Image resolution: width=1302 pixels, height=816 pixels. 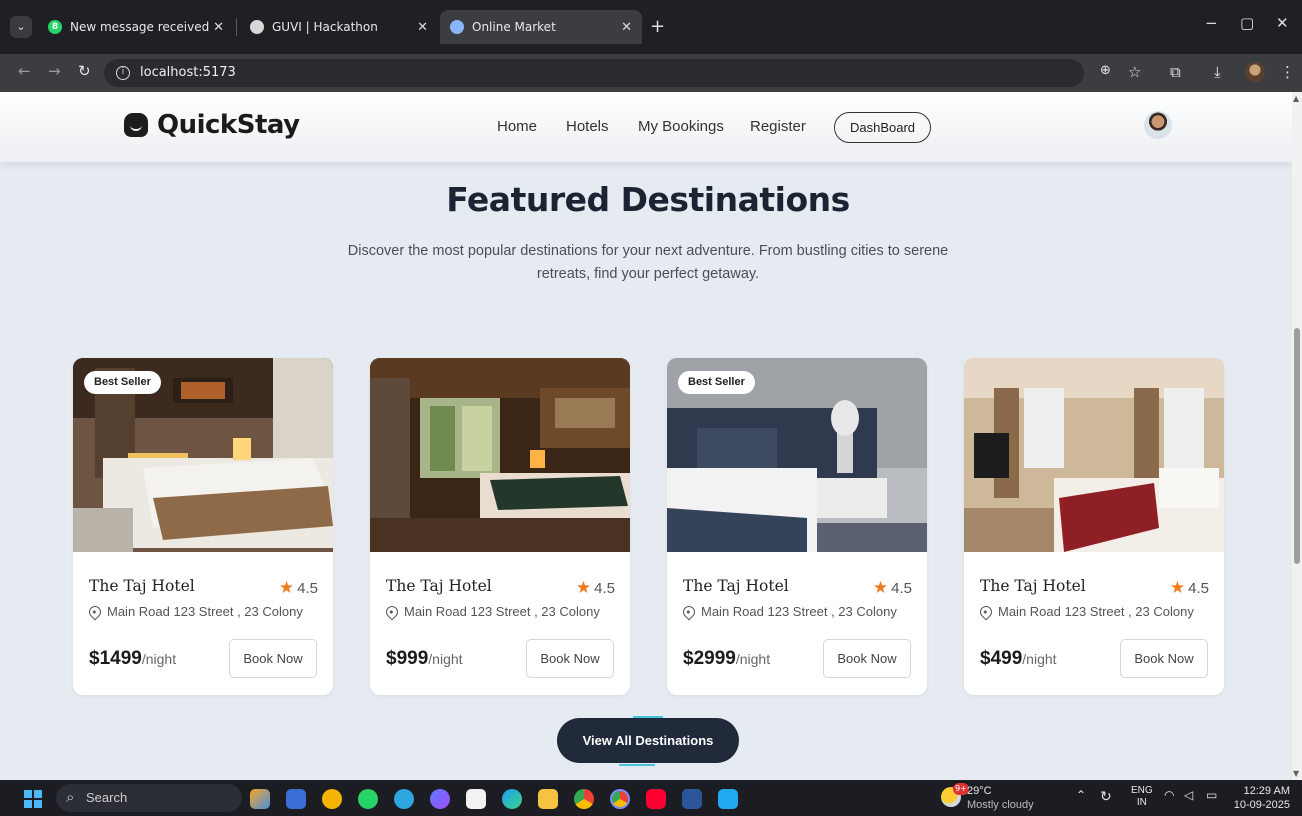 I want to click on word-icon, so click(x=692, y=799).